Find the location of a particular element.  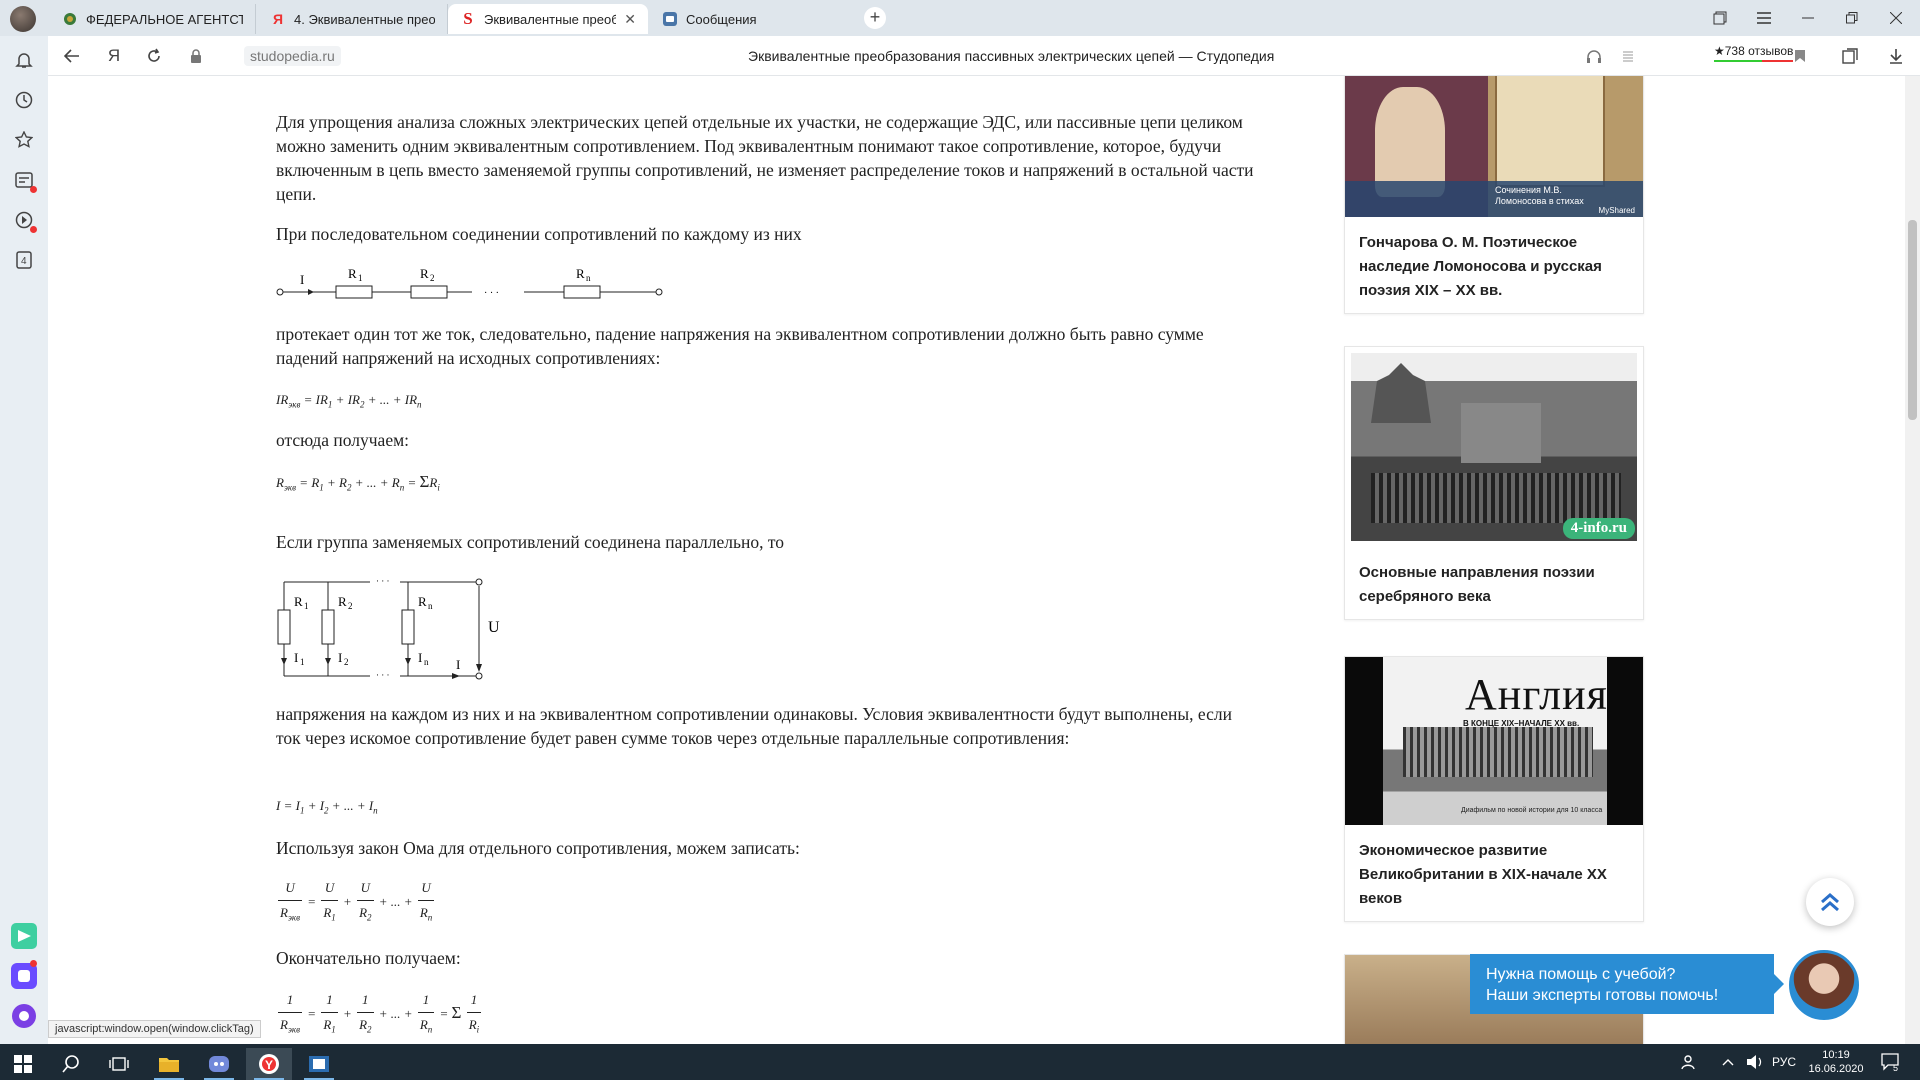

parallel-total-current: I is located at coordinates (458, 664).